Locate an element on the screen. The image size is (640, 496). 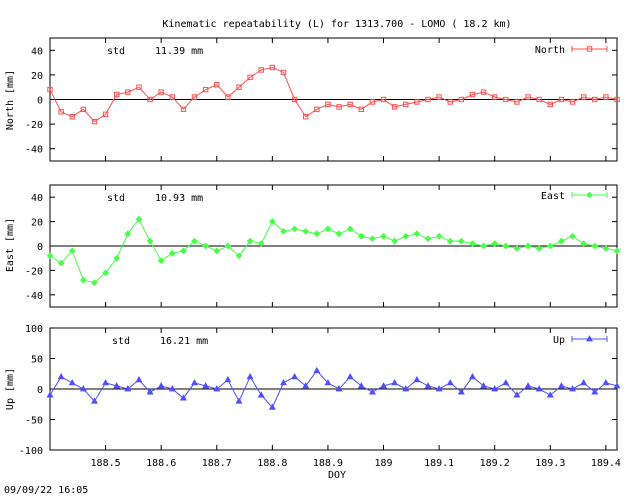
north-y-axis-label: North [mm] is located at coordinates (10, 100).